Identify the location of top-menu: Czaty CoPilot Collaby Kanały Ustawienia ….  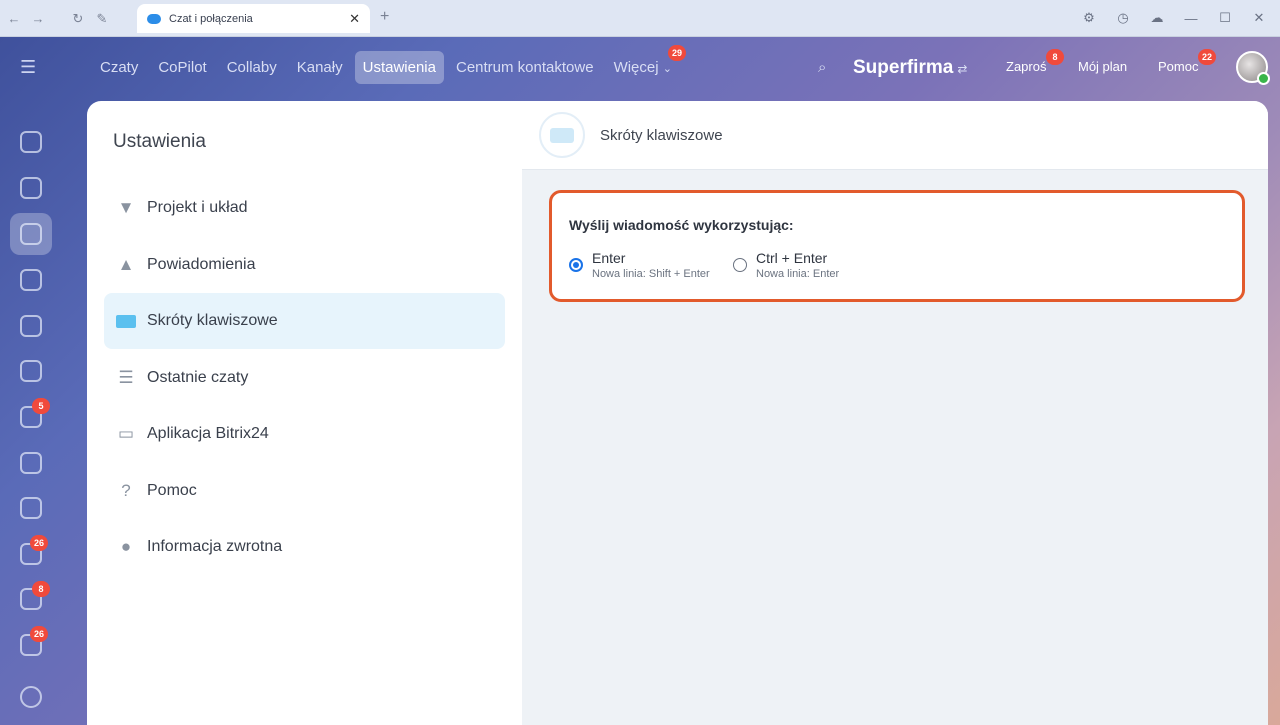
(389, 64).